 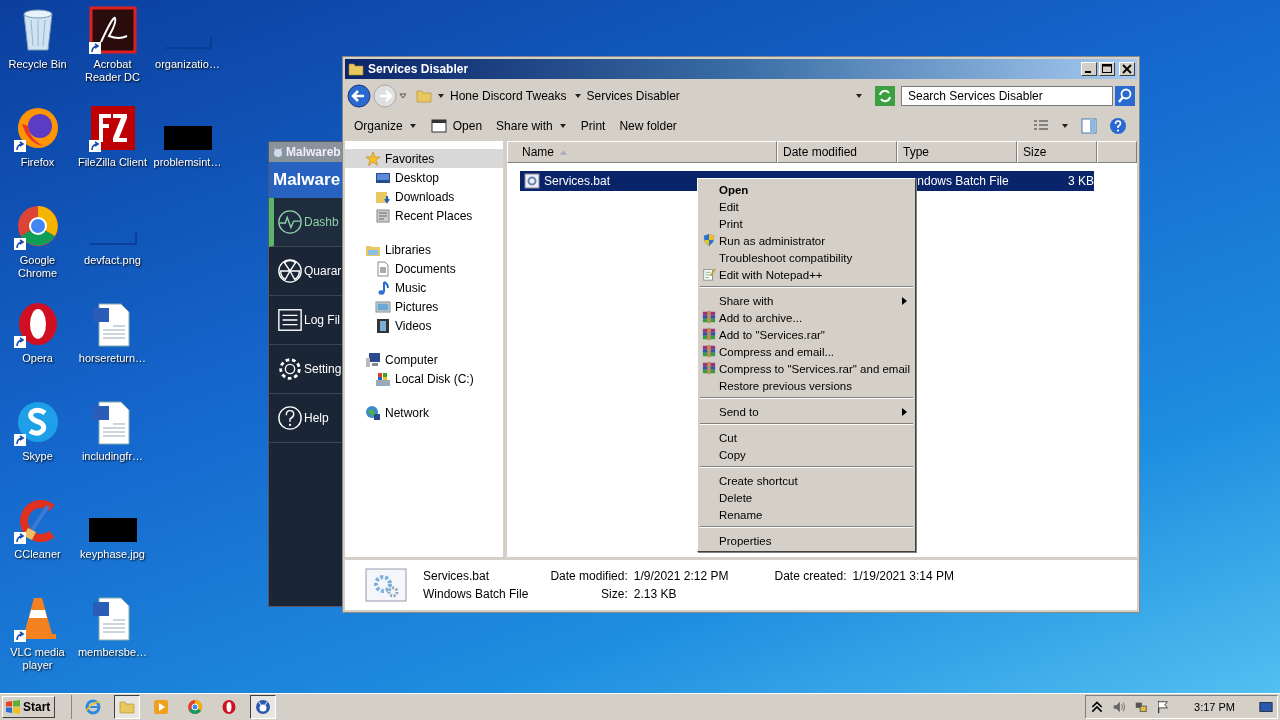 I want to click on window-title: Malwareb, so click(x=313, y=152).